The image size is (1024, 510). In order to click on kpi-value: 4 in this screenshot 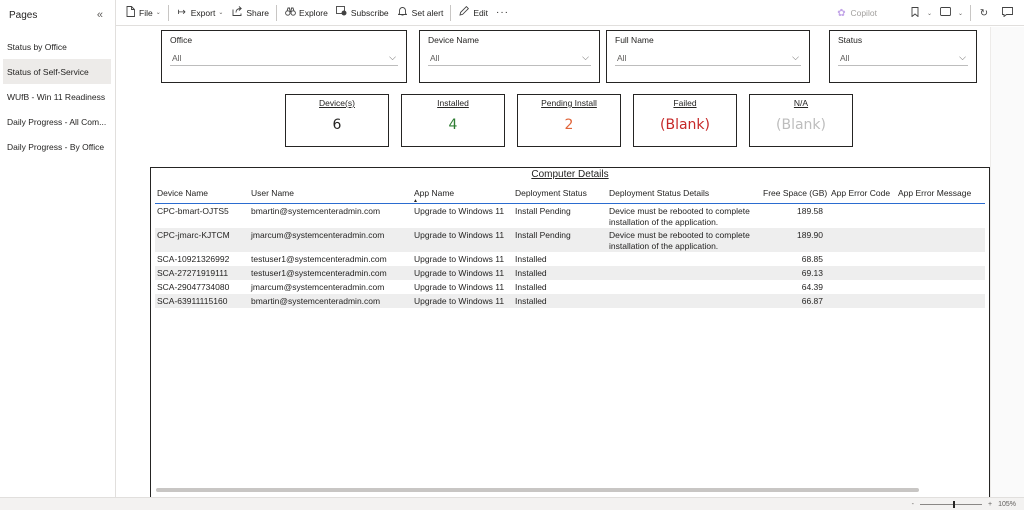, I will do `click(453, 125)`.